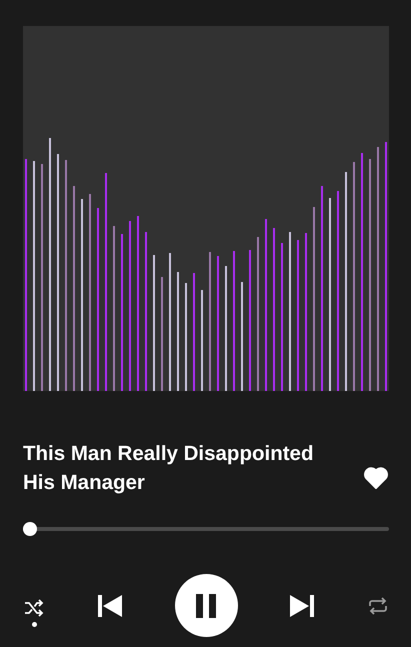 This screenshot has height=647, width=411. I want to click on next-button, so click(302, 606).